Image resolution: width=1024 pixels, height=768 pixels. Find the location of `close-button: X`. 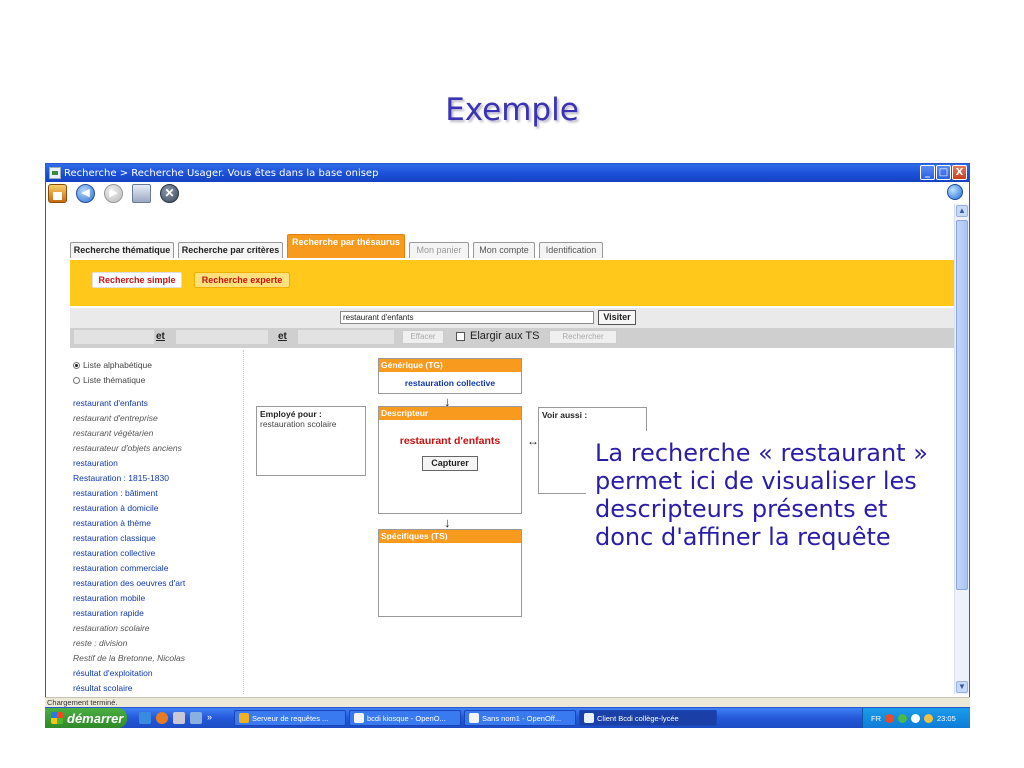

close-button: X is located at coordinates (959, 172).